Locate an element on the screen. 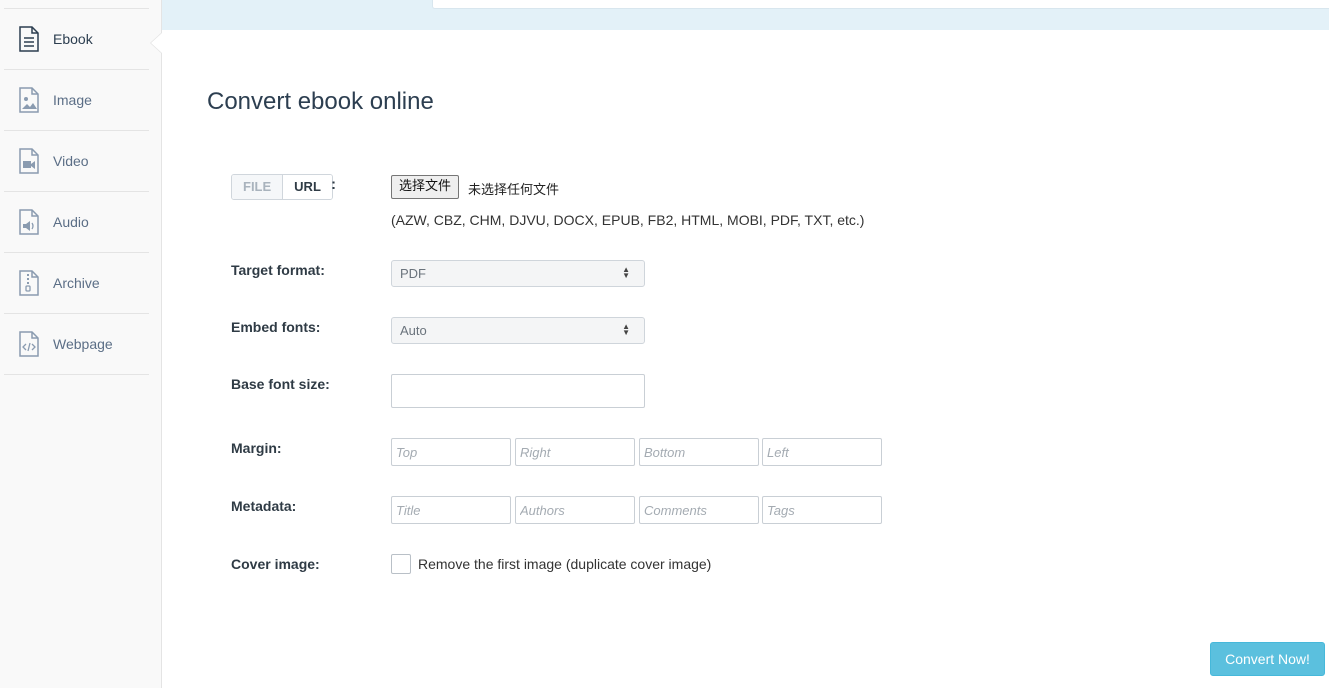 This screenshot has height=688, width=1329. sidebar-item-label: Ebook is located at coordinates (73, 39).